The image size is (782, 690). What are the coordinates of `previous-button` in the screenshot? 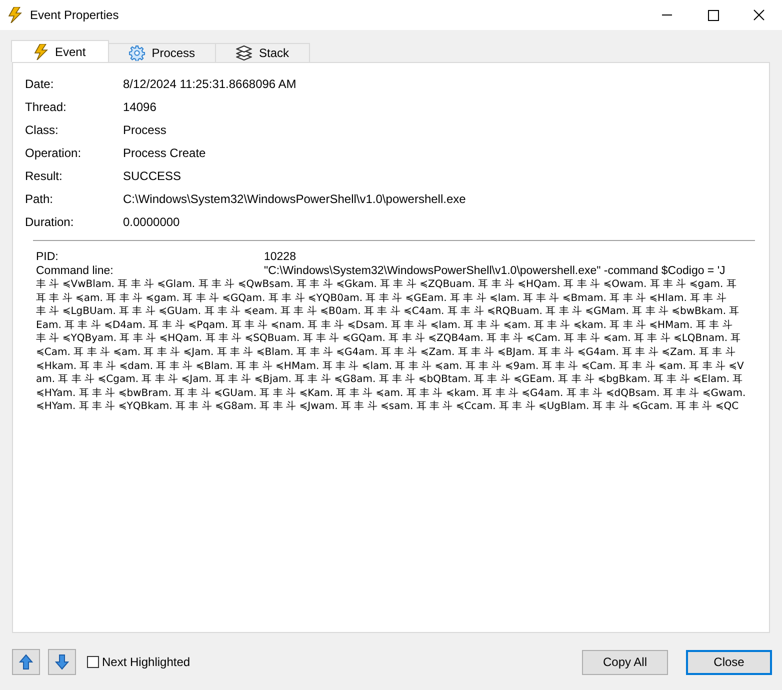 It's located at (26, 662).